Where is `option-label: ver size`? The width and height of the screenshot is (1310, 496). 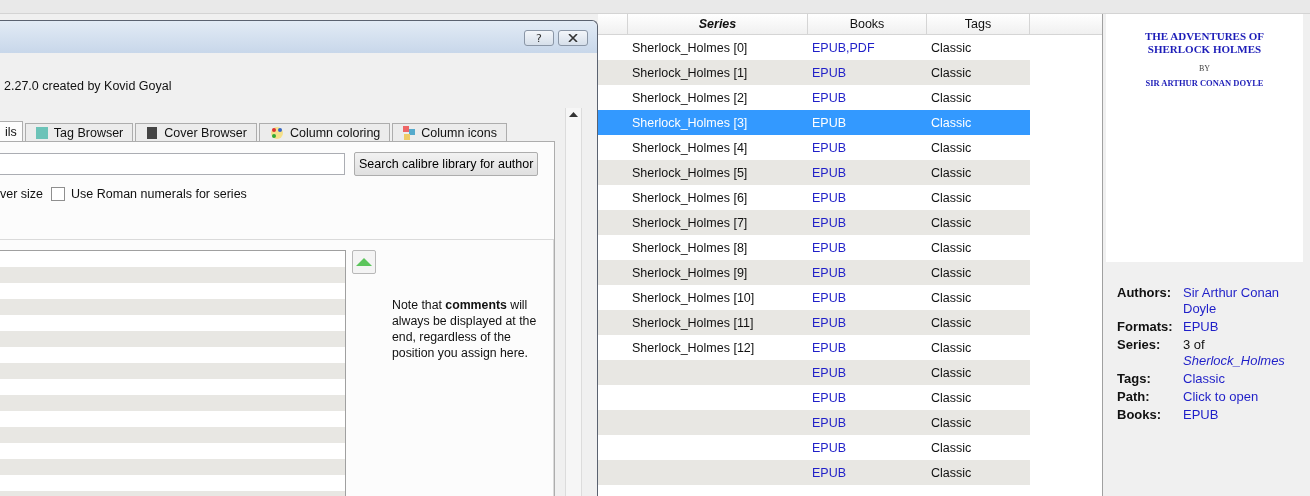 option-label: ver size is located at coordinates (22, 194).